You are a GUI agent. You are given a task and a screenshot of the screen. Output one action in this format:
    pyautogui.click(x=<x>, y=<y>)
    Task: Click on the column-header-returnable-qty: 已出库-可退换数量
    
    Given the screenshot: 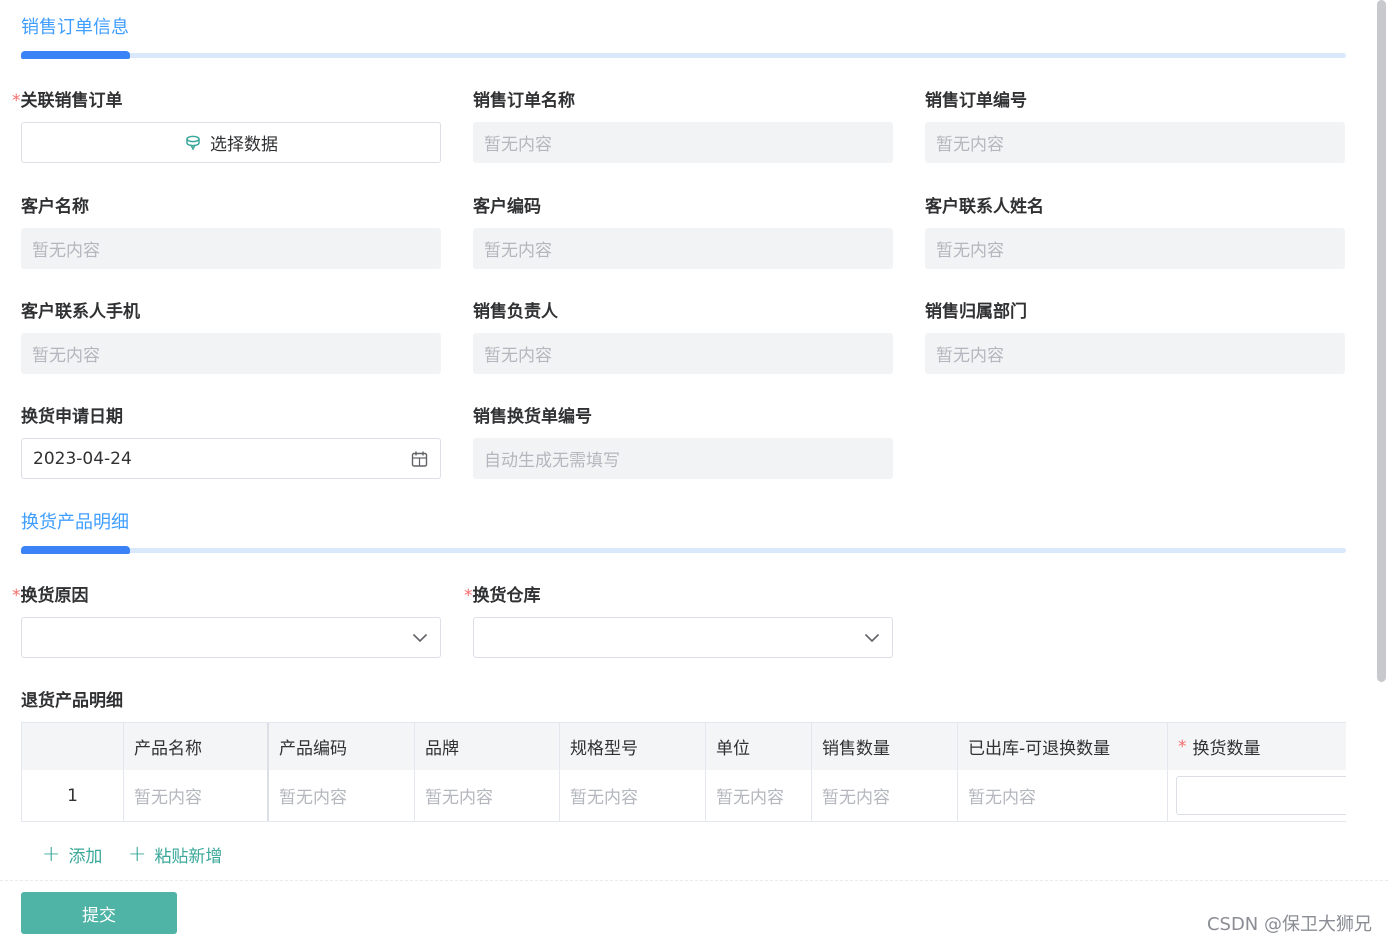 What is the action you would take?
    pyautogui.click(x=1063, y=746)
    